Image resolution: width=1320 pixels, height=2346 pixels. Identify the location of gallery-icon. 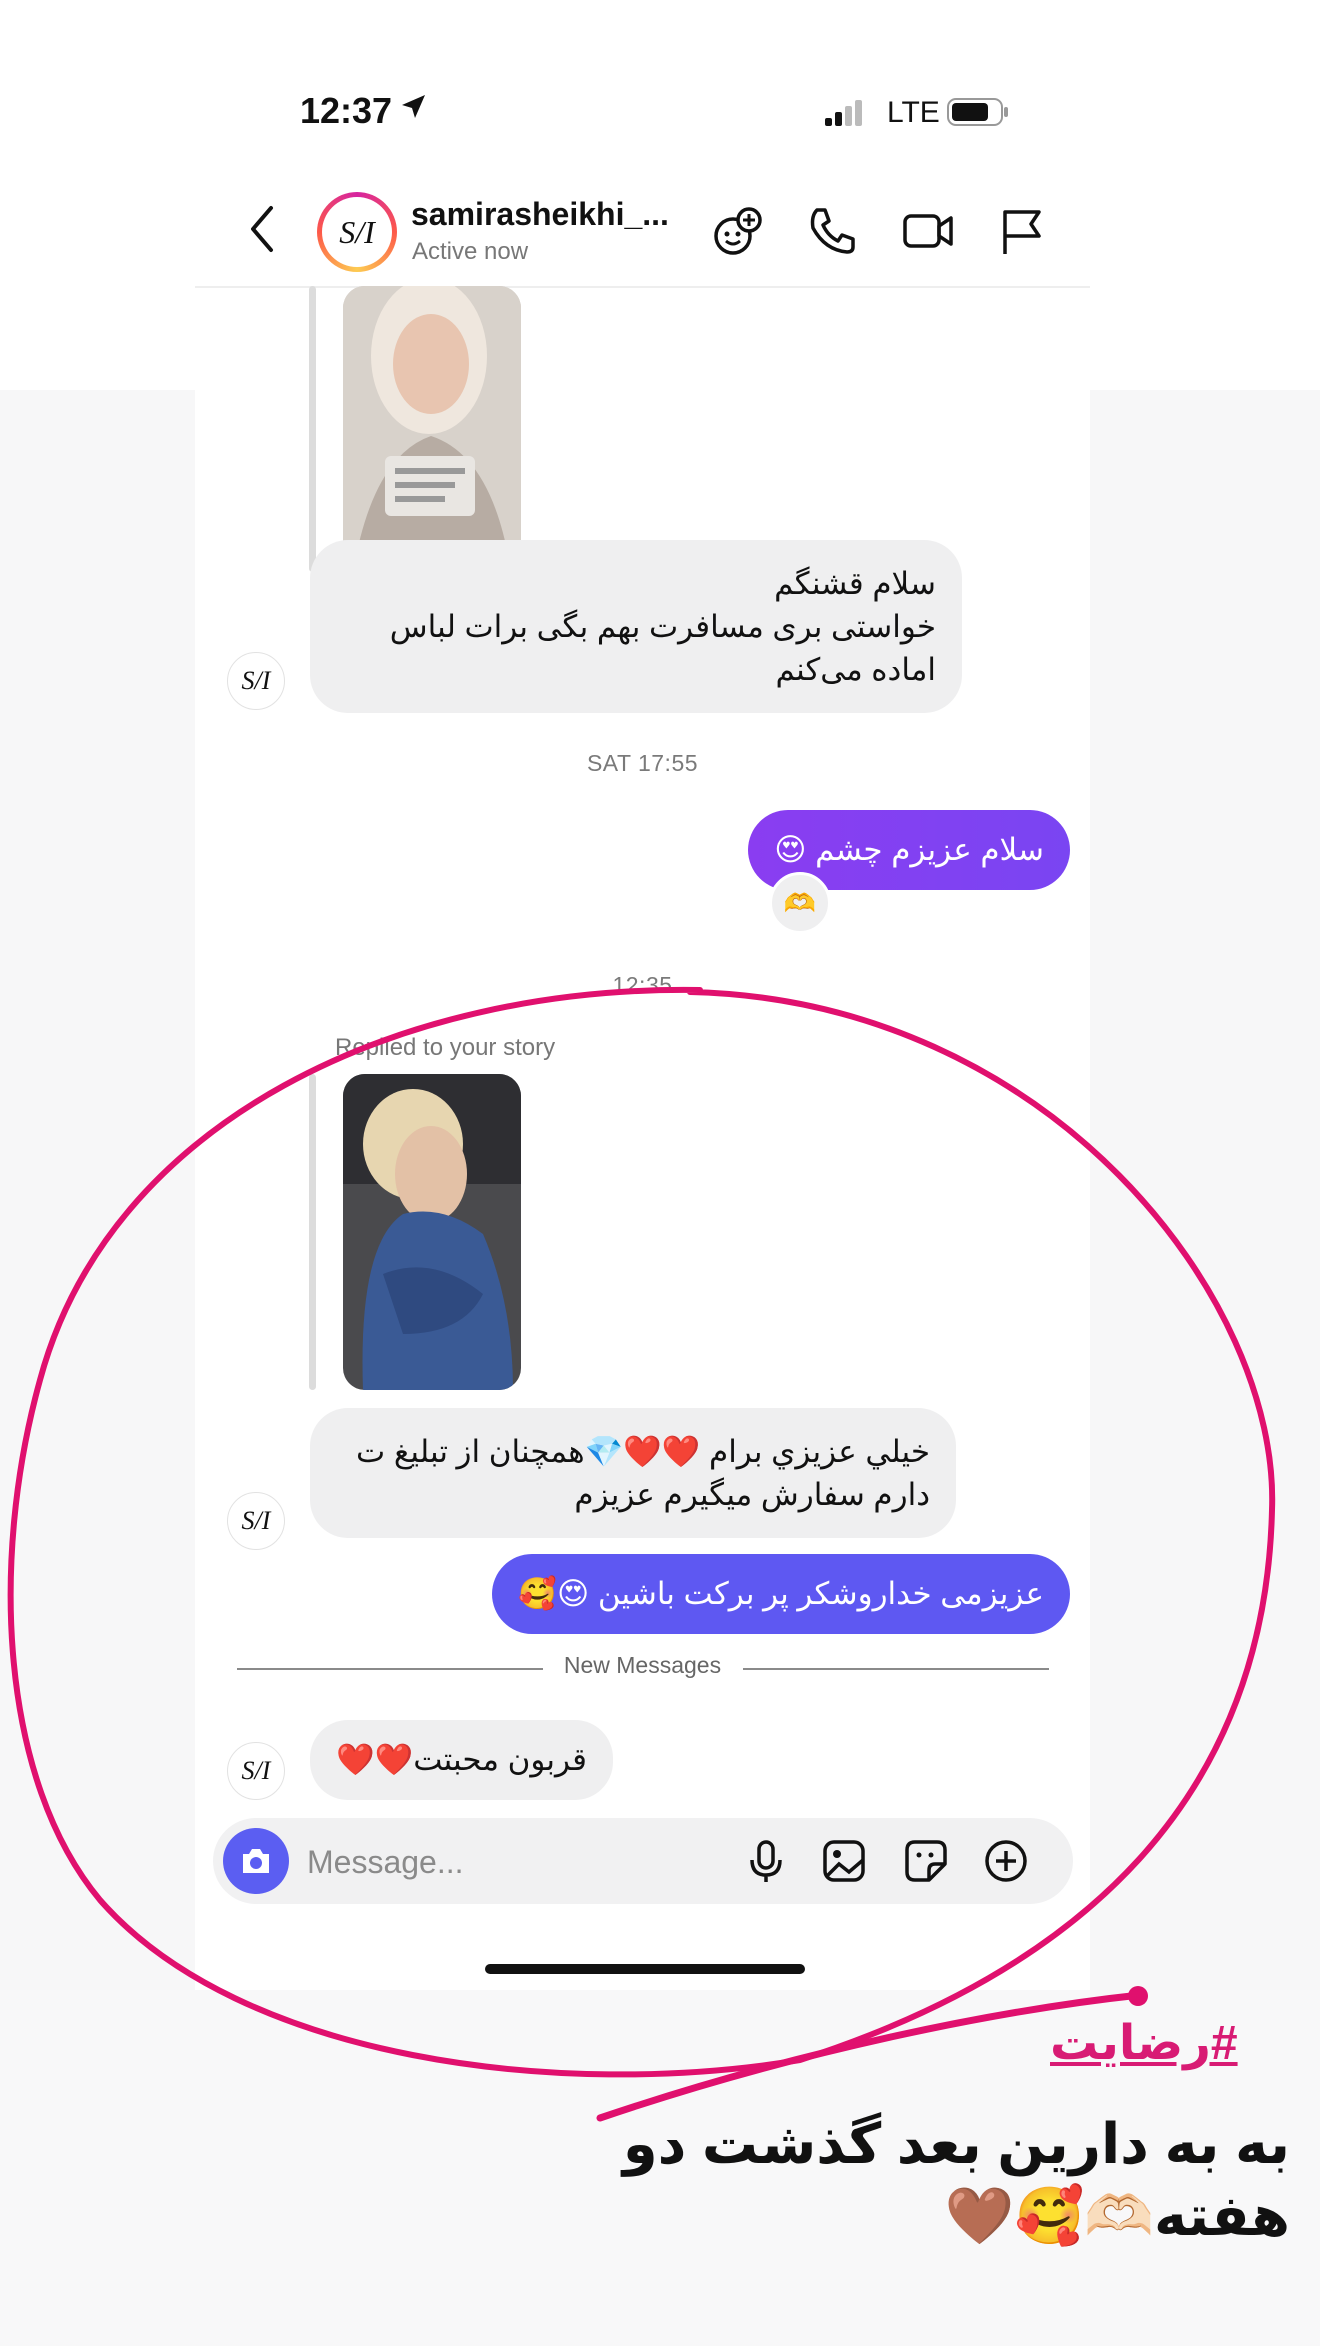
(844, 1861).